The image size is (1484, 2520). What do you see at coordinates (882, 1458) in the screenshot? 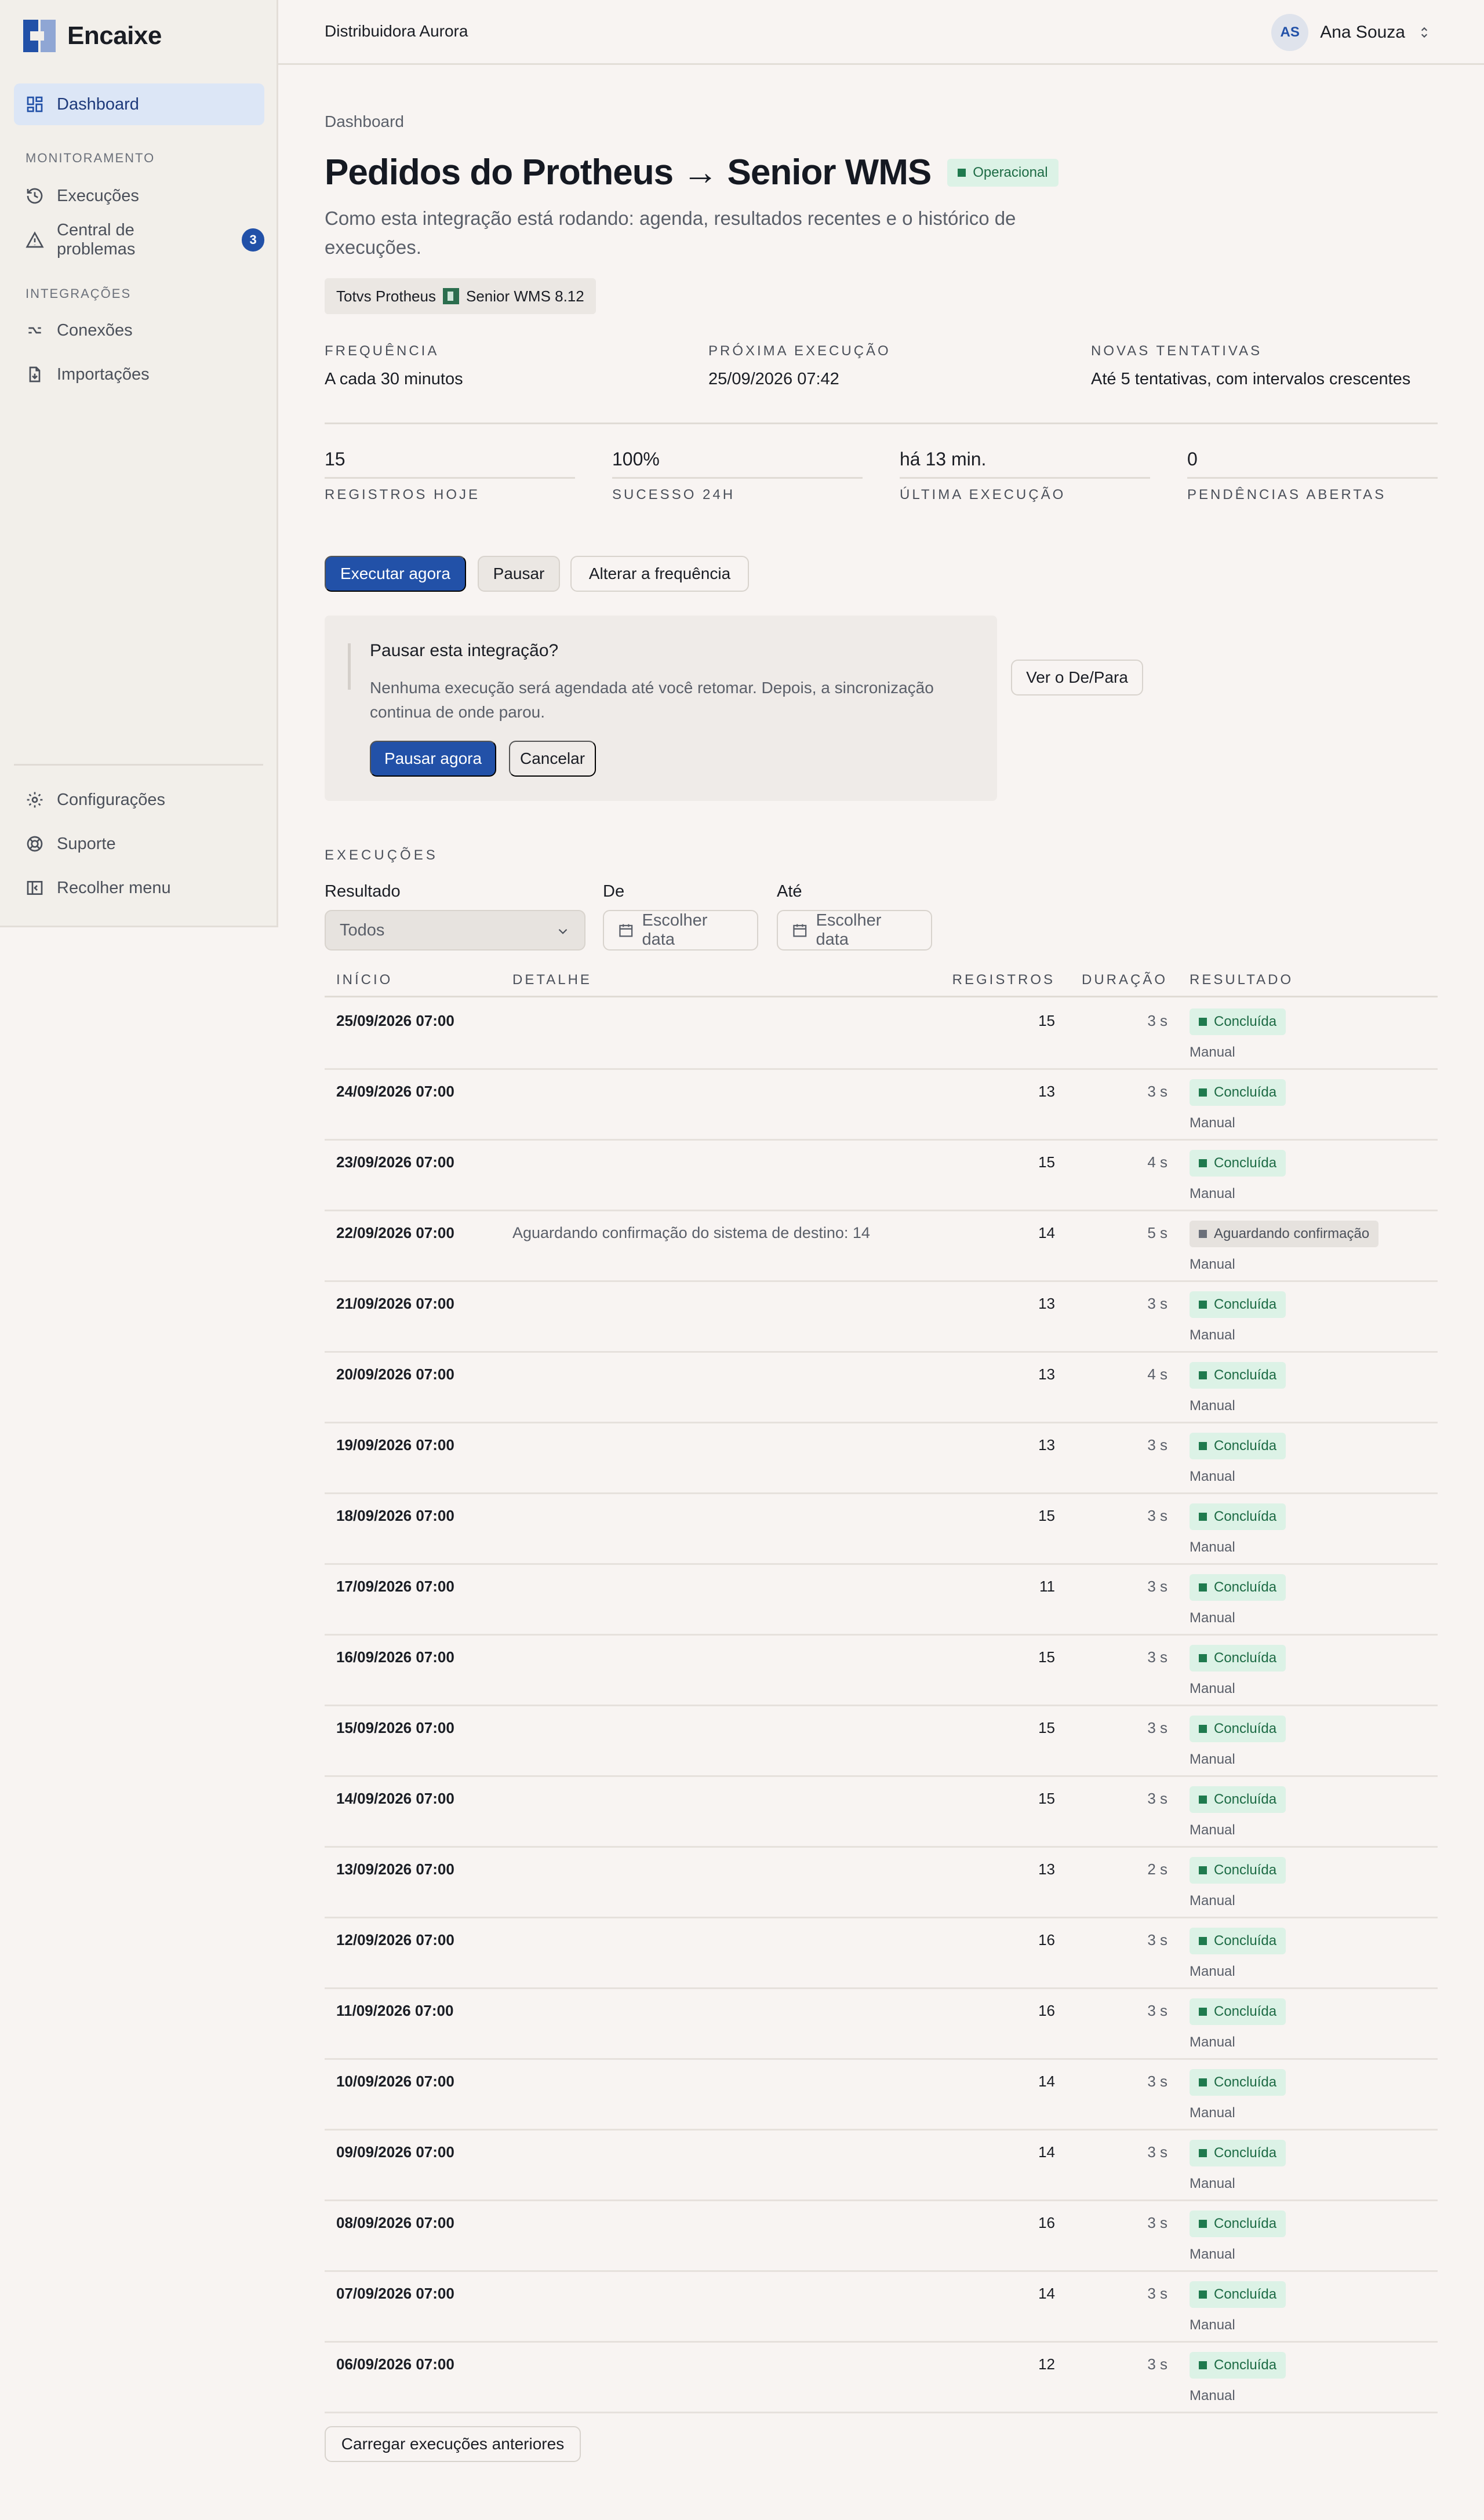
I see `table-row: 19/09/2026 07:00 13 3 s Concluída Manual` at bounding box center [882, 1458].